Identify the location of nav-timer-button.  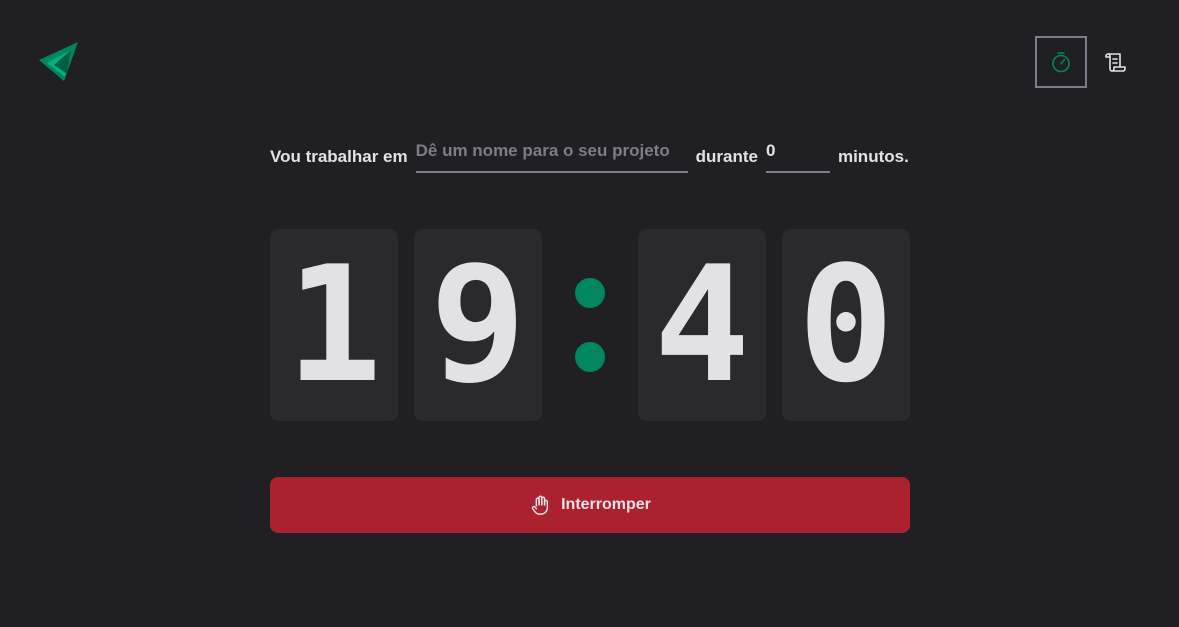
(1061, 62).